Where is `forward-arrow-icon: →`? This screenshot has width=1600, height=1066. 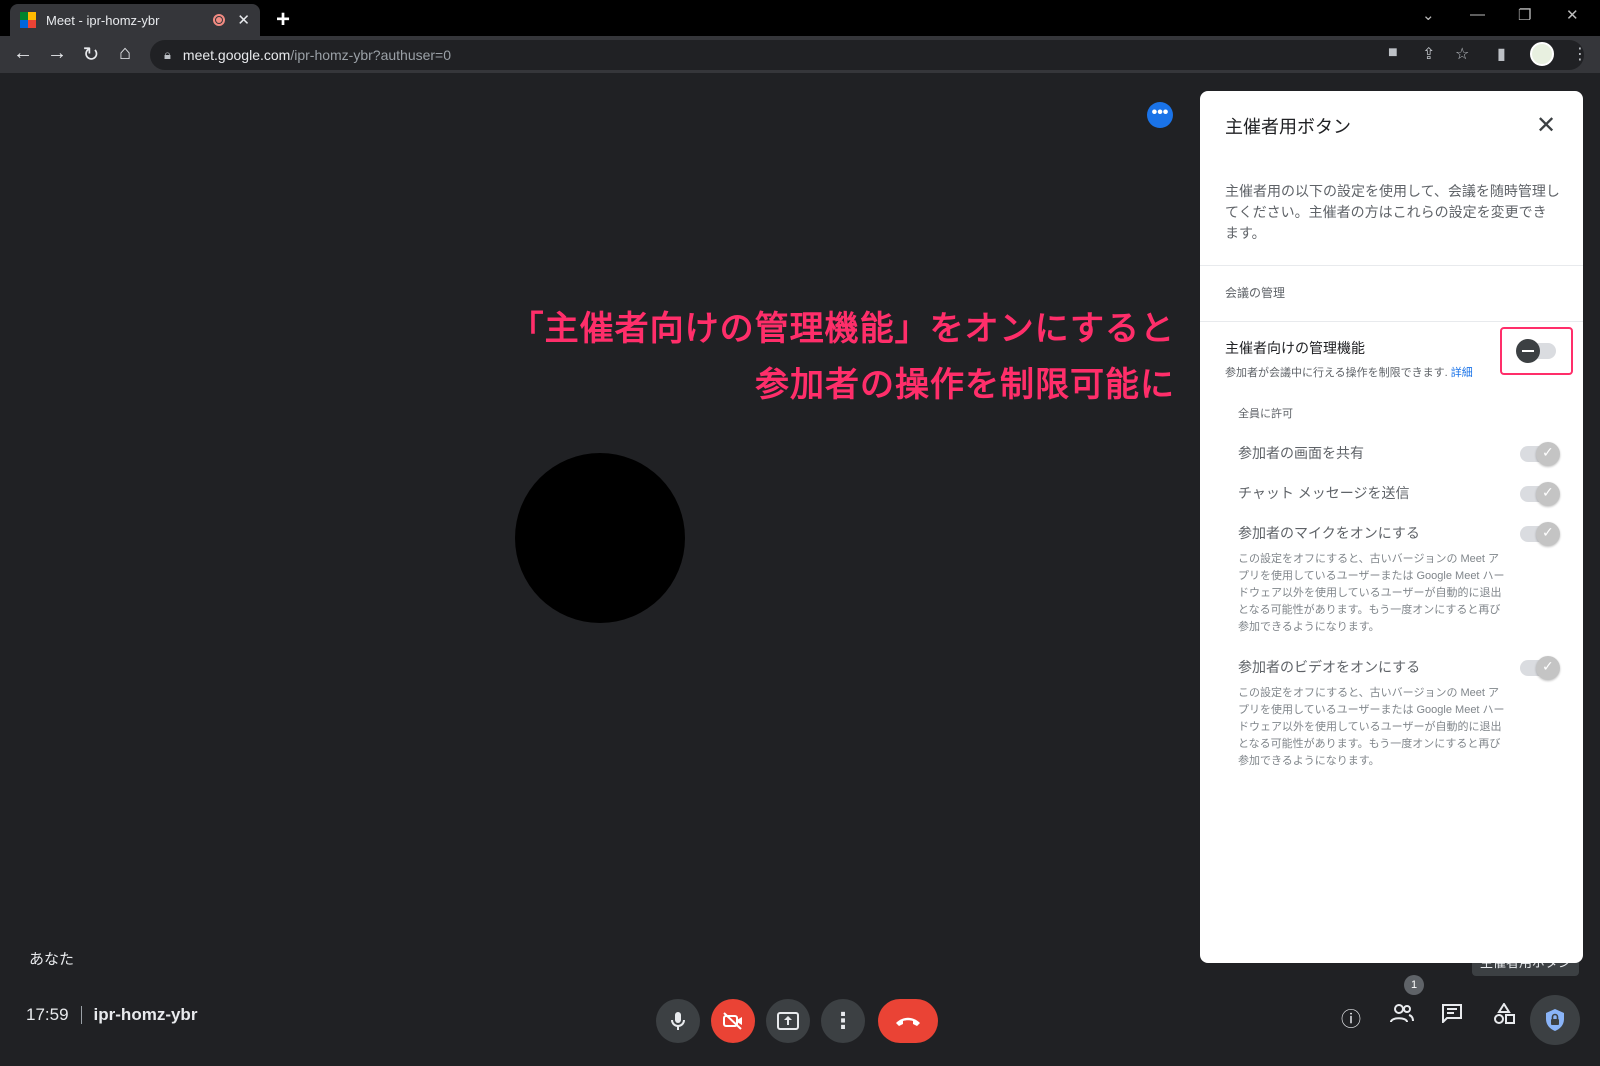
forward-arrow-icon: → is located at coordinates (57, 53).